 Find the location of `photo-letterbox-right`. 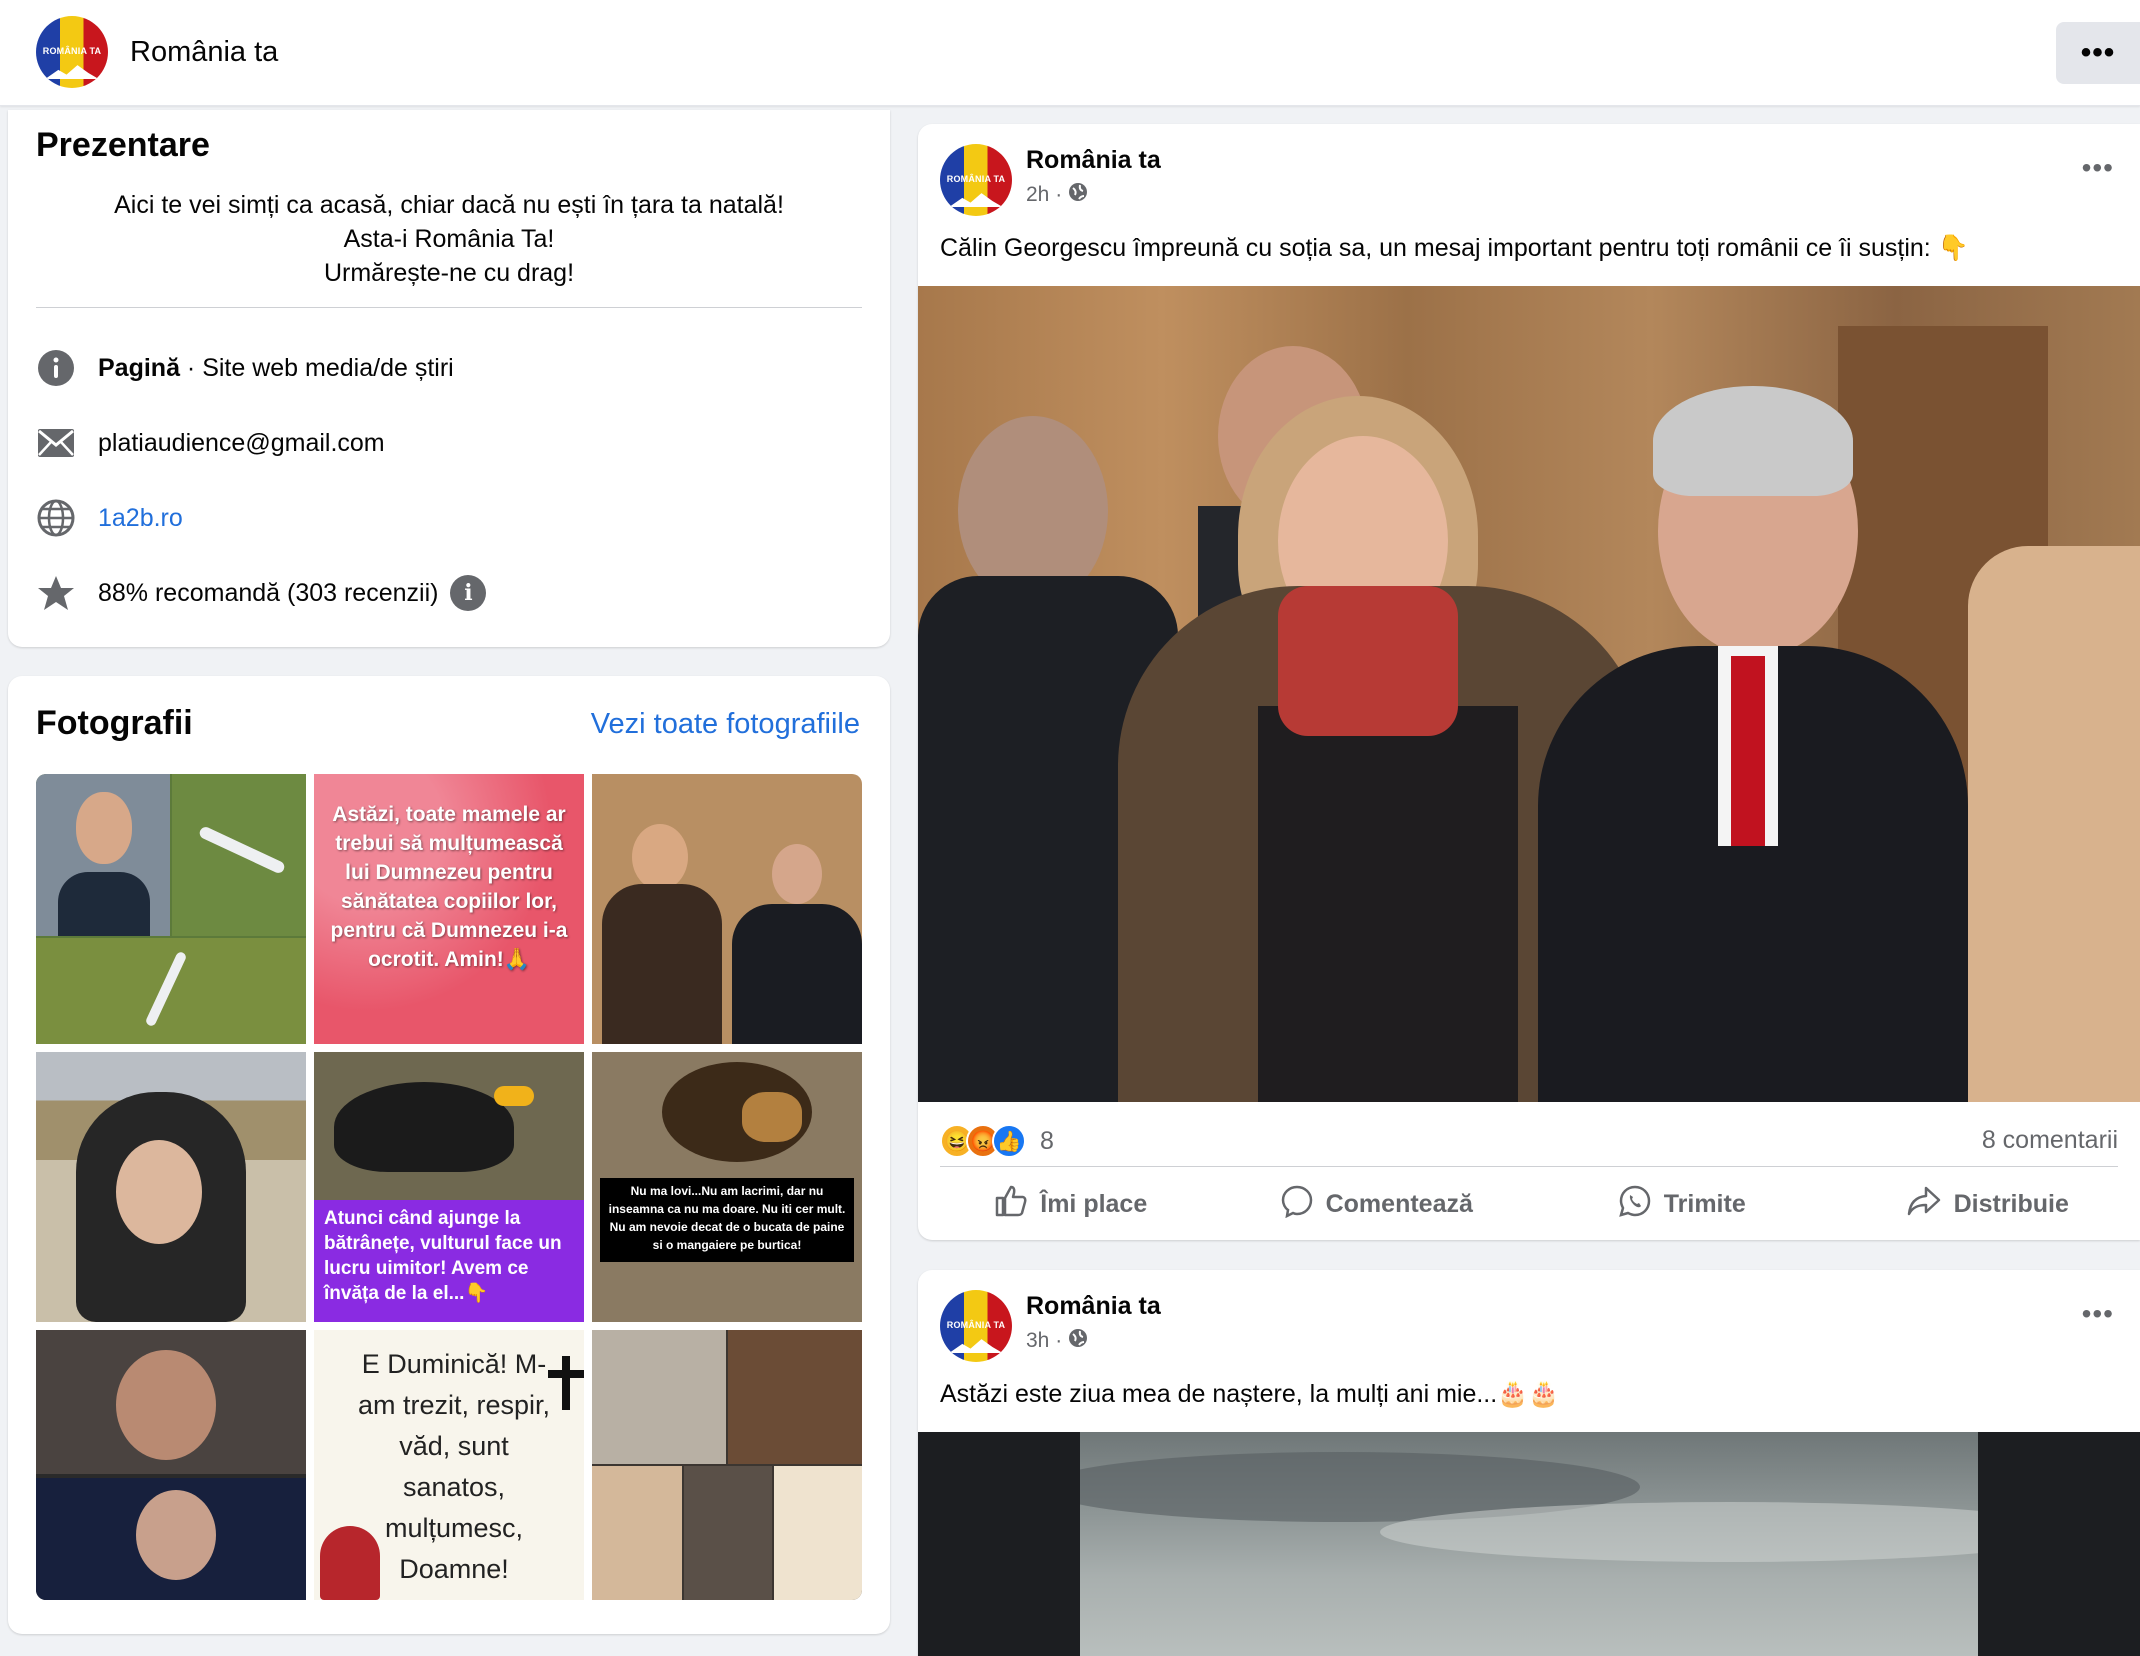

photo-letterbox-right is located at coordinates (2059, 1544).